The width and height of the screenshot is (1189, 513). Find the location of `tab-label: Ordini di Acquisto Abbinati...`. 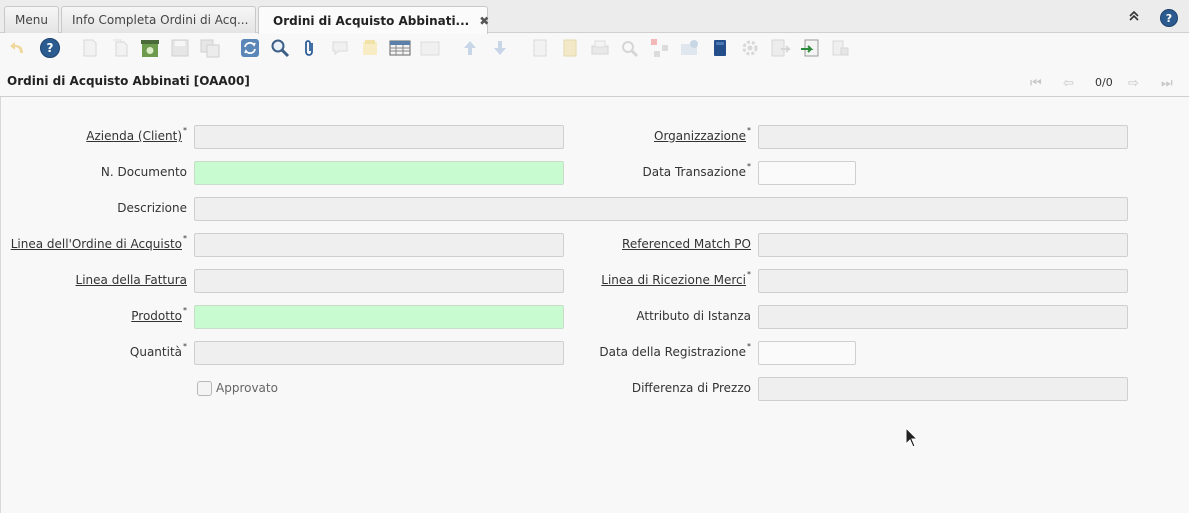

tab-label: Ordini di Acquisto Abbinati... is located at coordinates (371, 20).